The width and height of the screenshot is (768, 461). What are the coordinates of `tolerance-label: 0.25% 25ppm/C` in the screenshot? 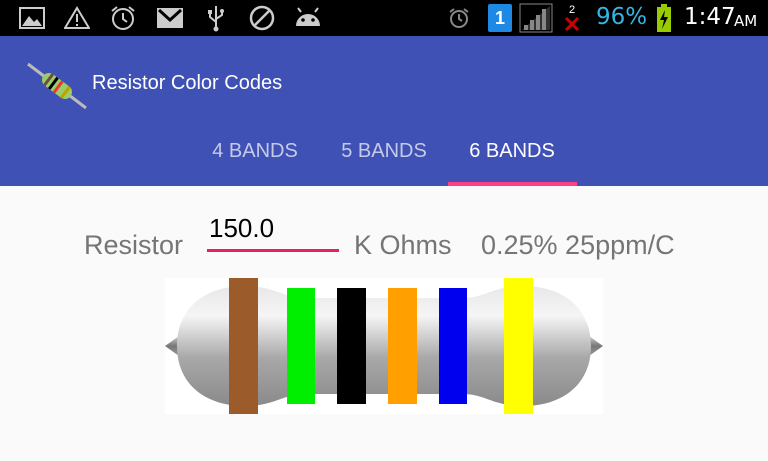 It's located at (578, 245).